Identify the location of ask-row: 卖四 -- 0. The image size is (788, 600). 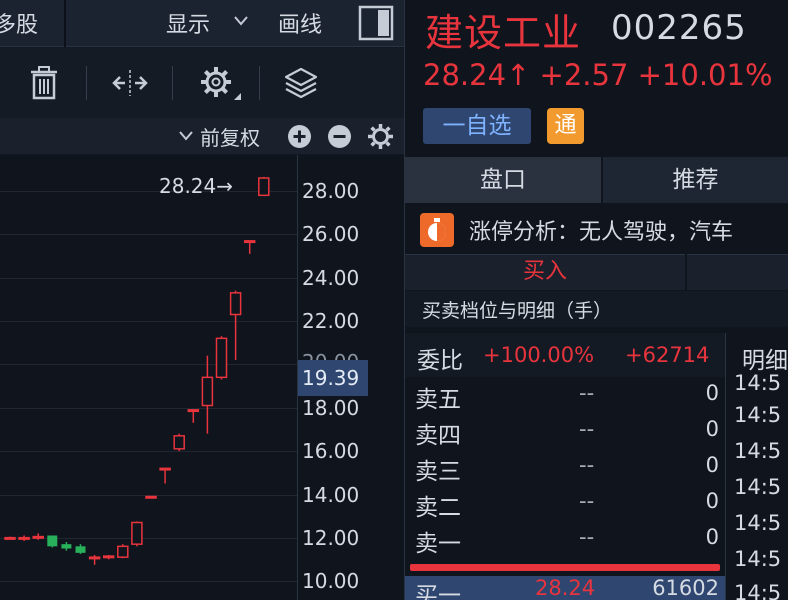
(565, 430).